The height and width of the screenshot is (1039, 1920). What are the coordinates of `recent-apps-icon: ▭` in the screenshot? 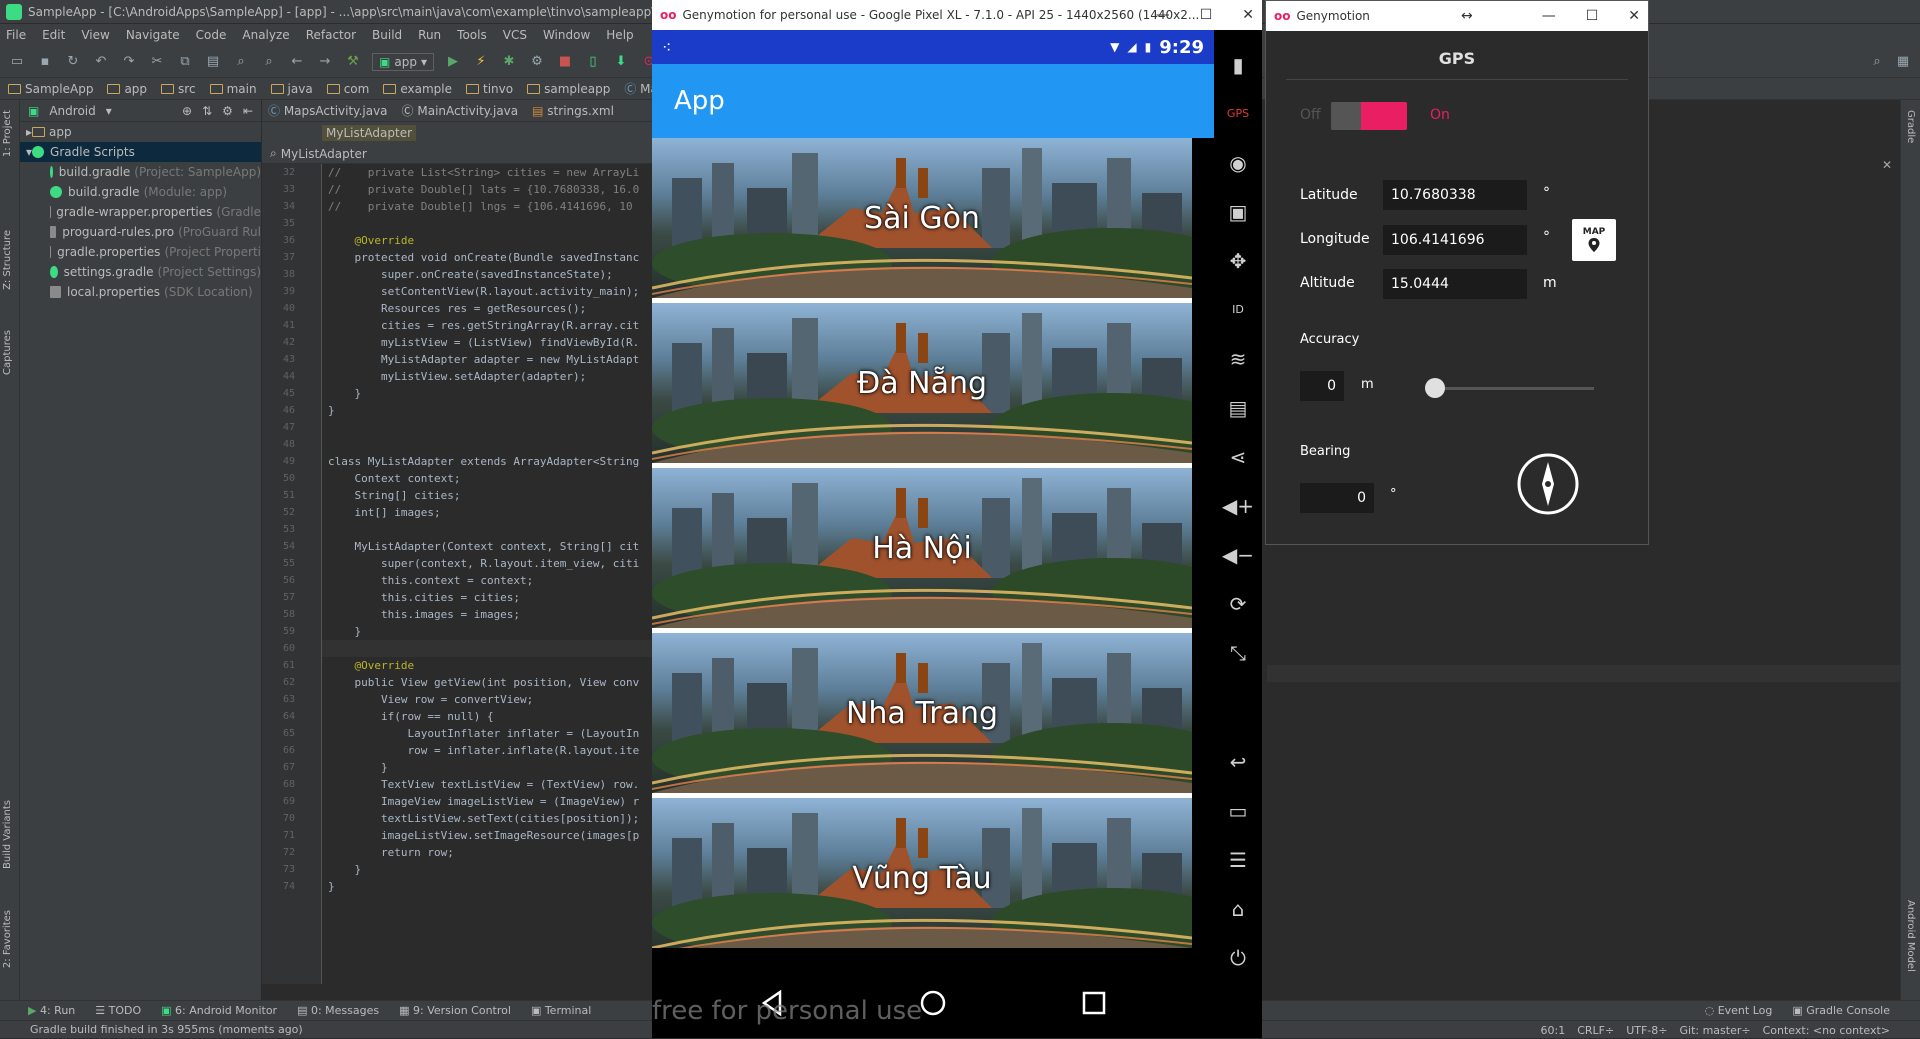 It's located at (1238, 810).